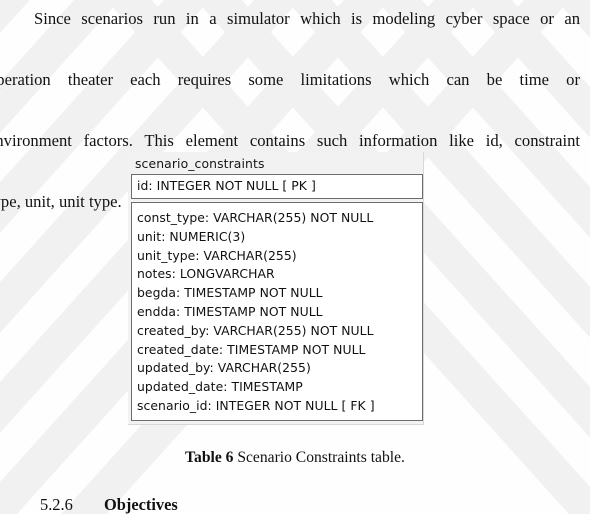 The width and height of the screenshot is (590, 514). Describe the element at coordinates (206, 274) in the screenshot. I see `er-row-field: notes: LONGVARCHAR` at that location.